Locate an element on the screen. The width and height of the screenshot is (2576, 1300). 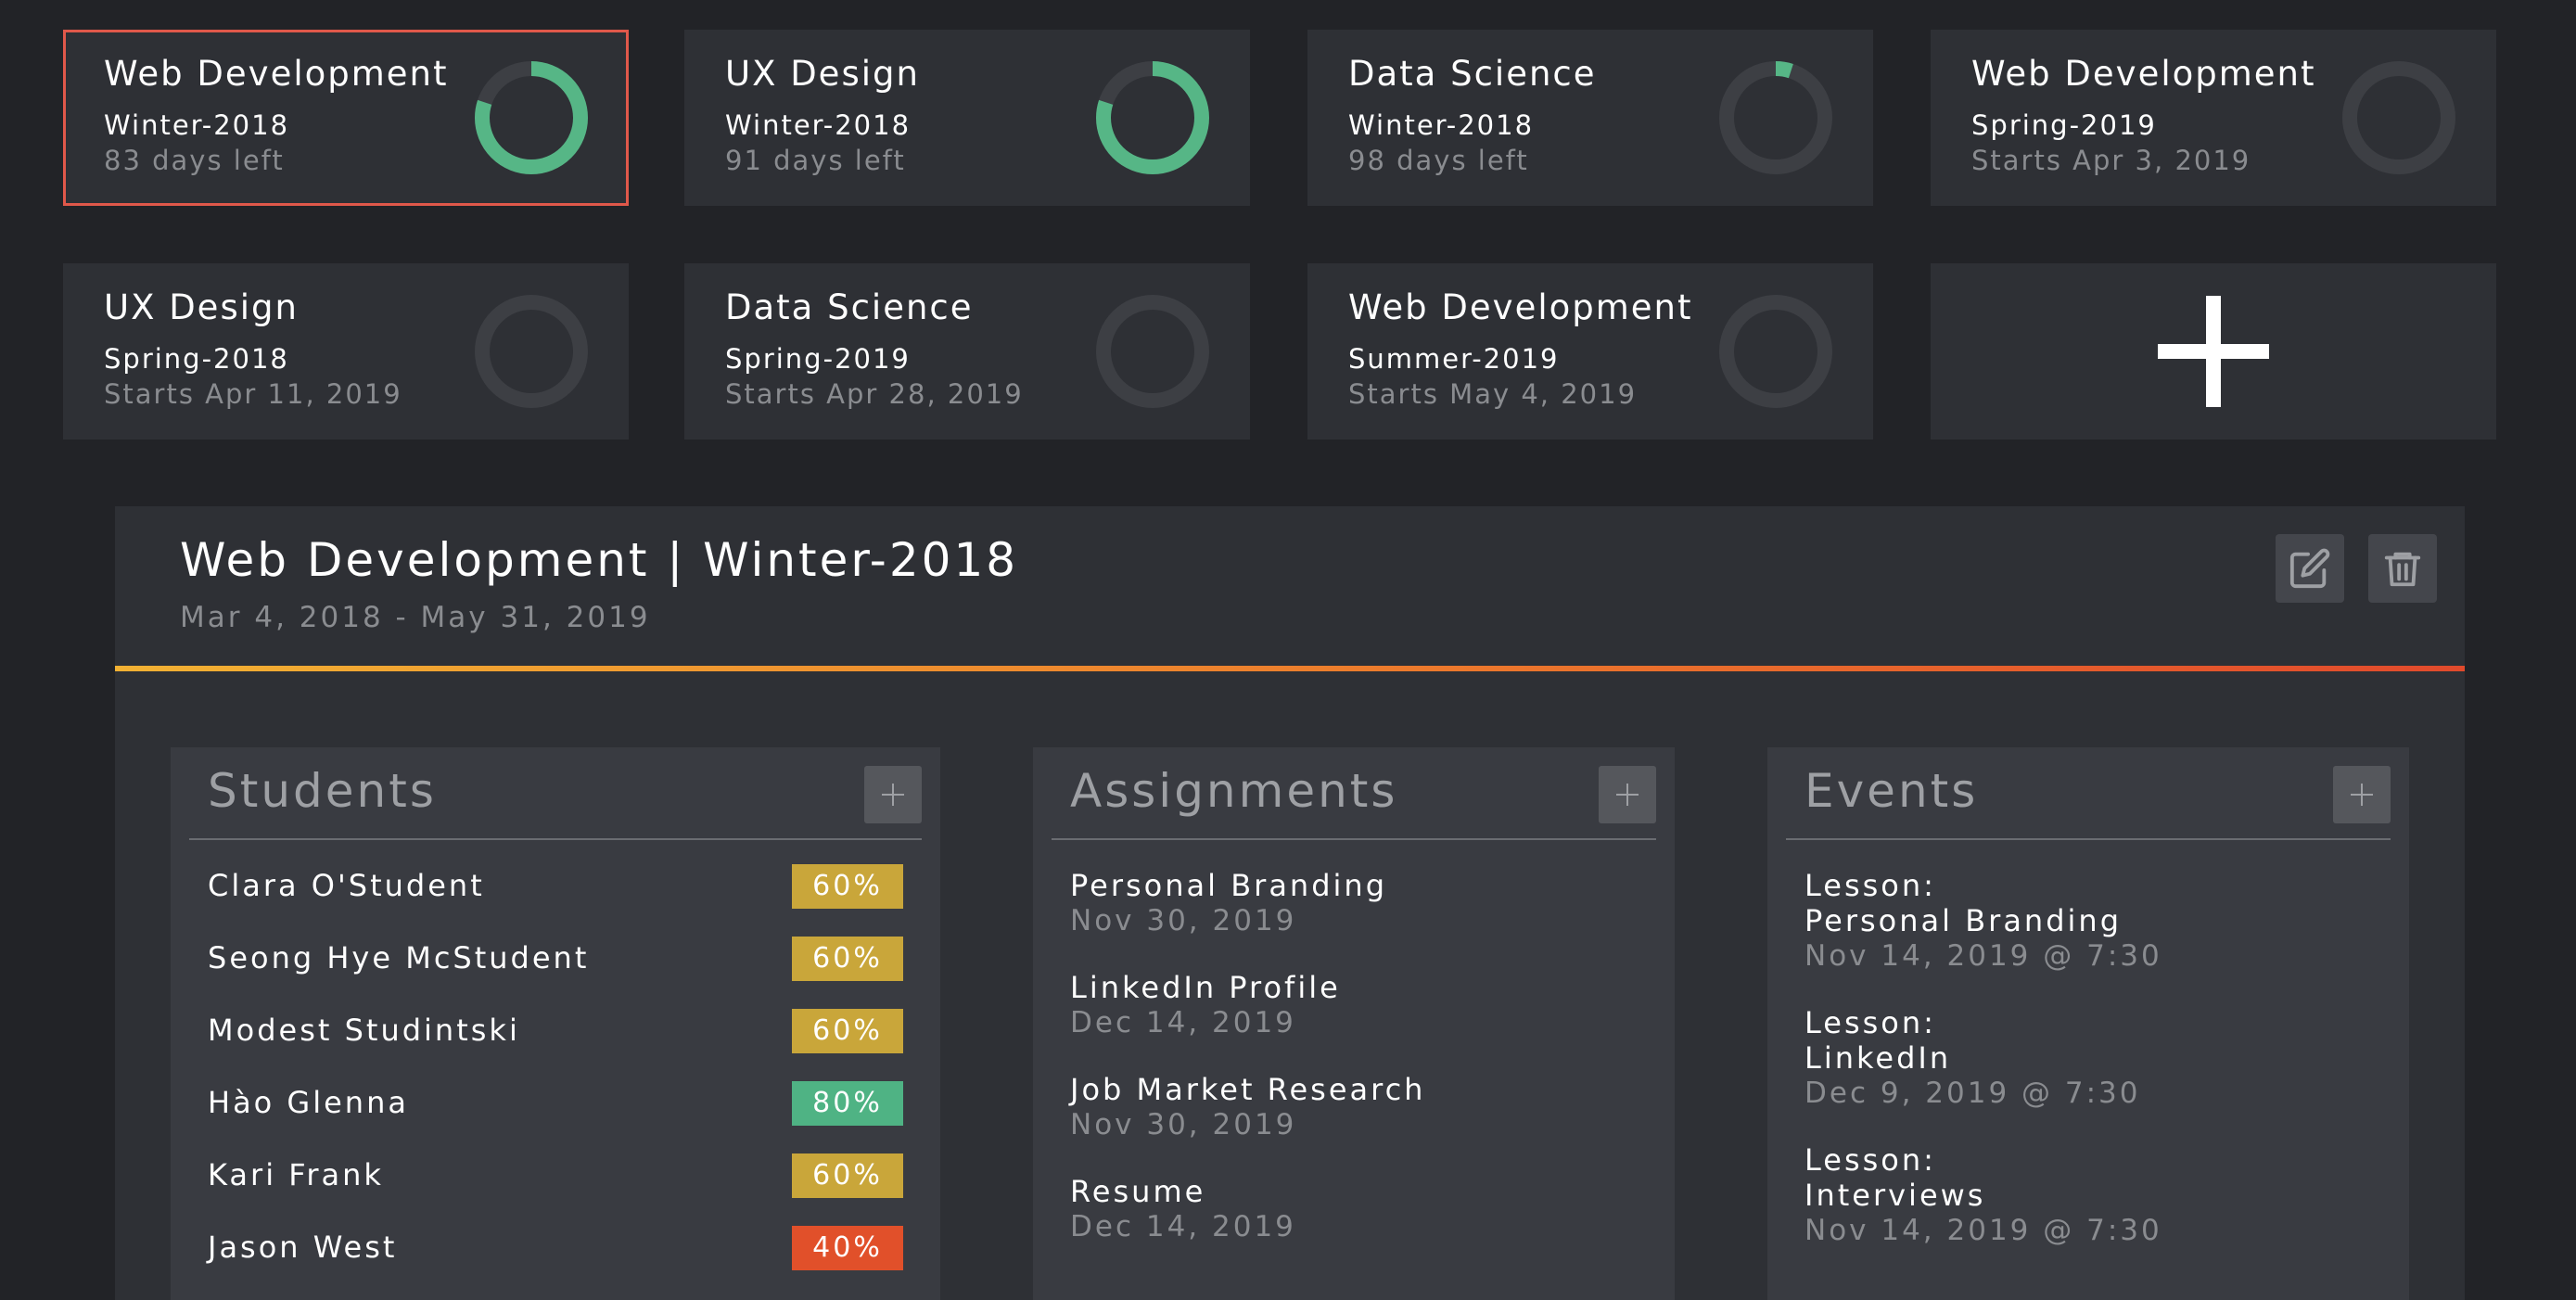
edit-icon is located at coordinates (2310, 568).